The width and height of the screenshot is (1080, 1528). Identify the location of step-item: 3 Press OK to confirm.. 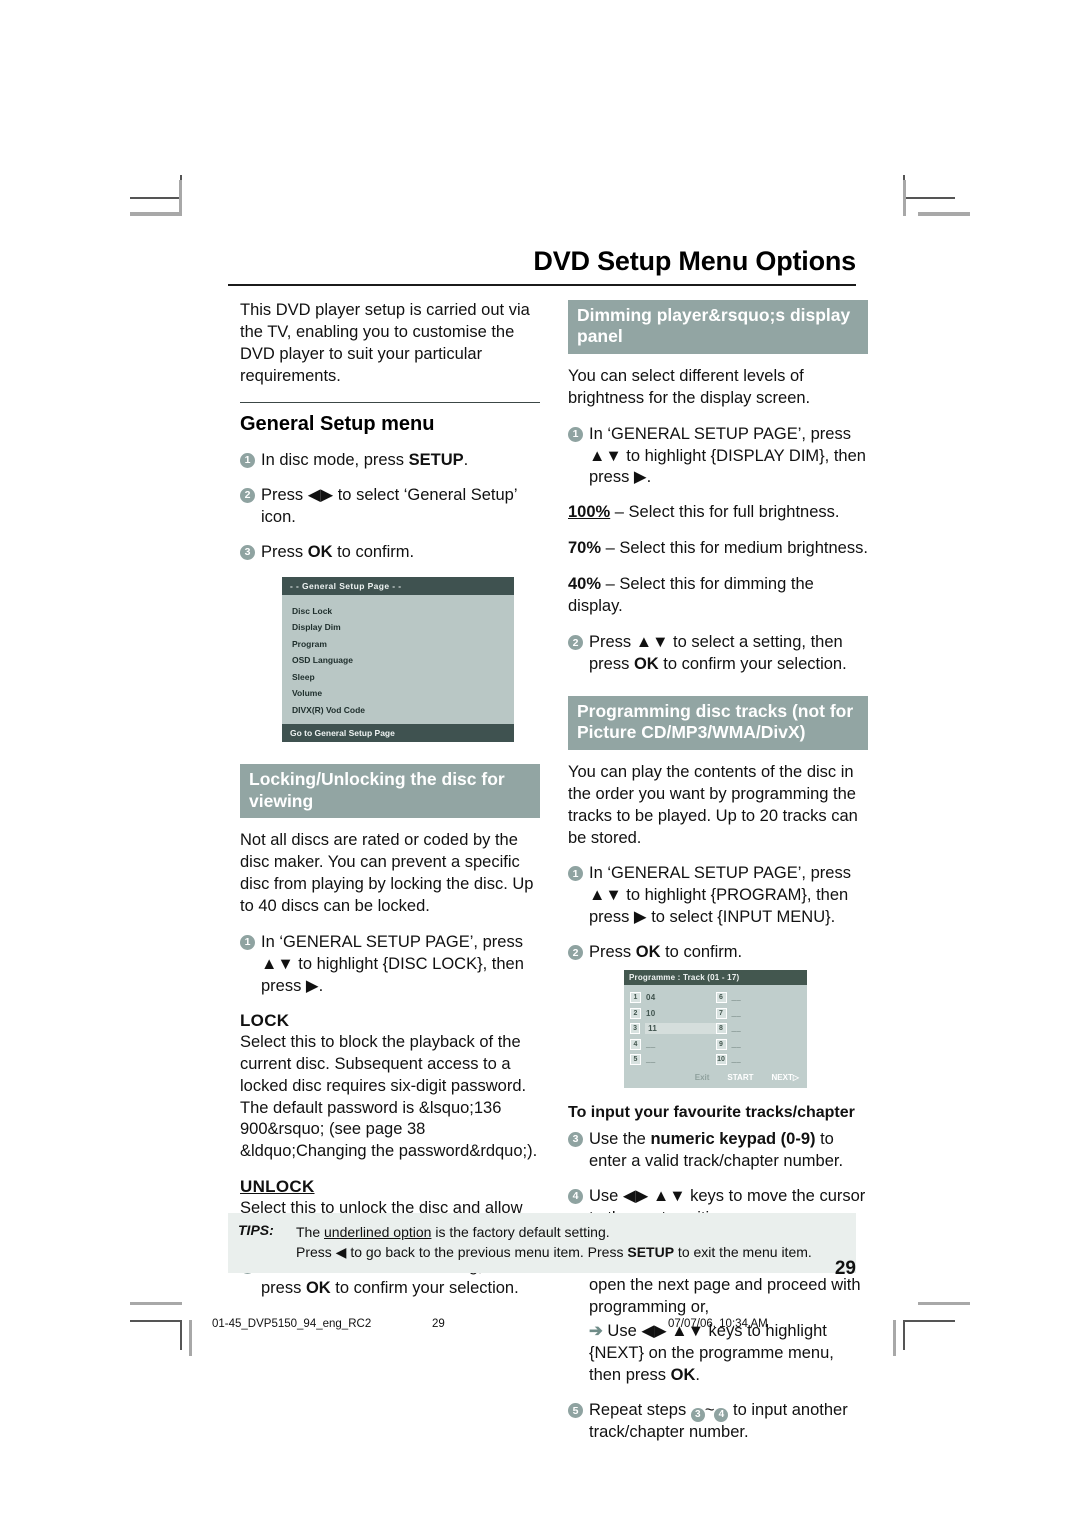
(390, 553).